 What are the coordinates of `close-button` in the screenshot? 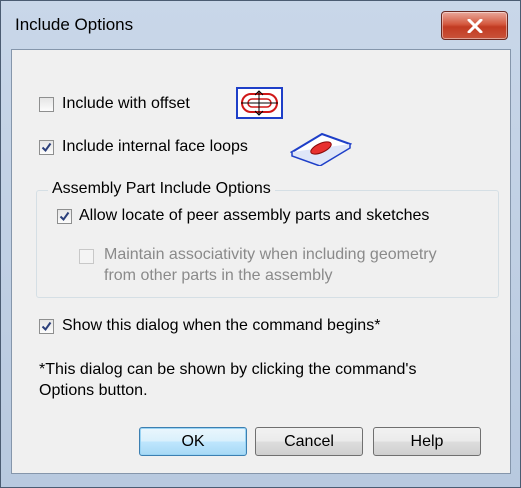 It's located at (474, 25).